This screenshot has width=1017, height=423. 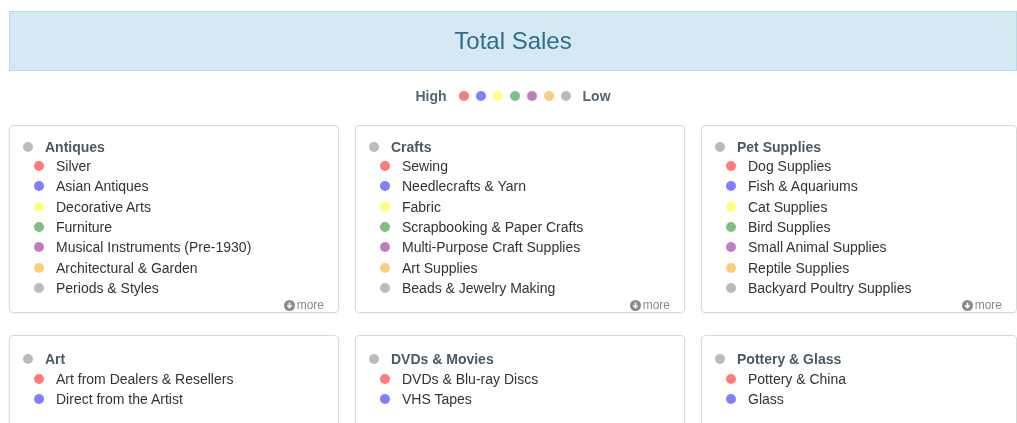 I want to click on subcategory-link: Periods & Styles, so click(x=107, y=287).